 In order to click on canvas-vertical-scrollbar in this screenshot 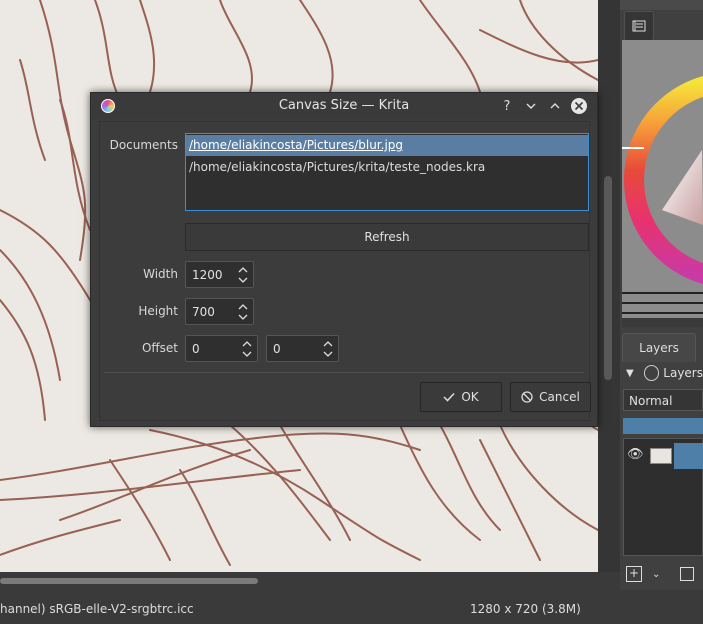, I will do `click(609, 286)`.